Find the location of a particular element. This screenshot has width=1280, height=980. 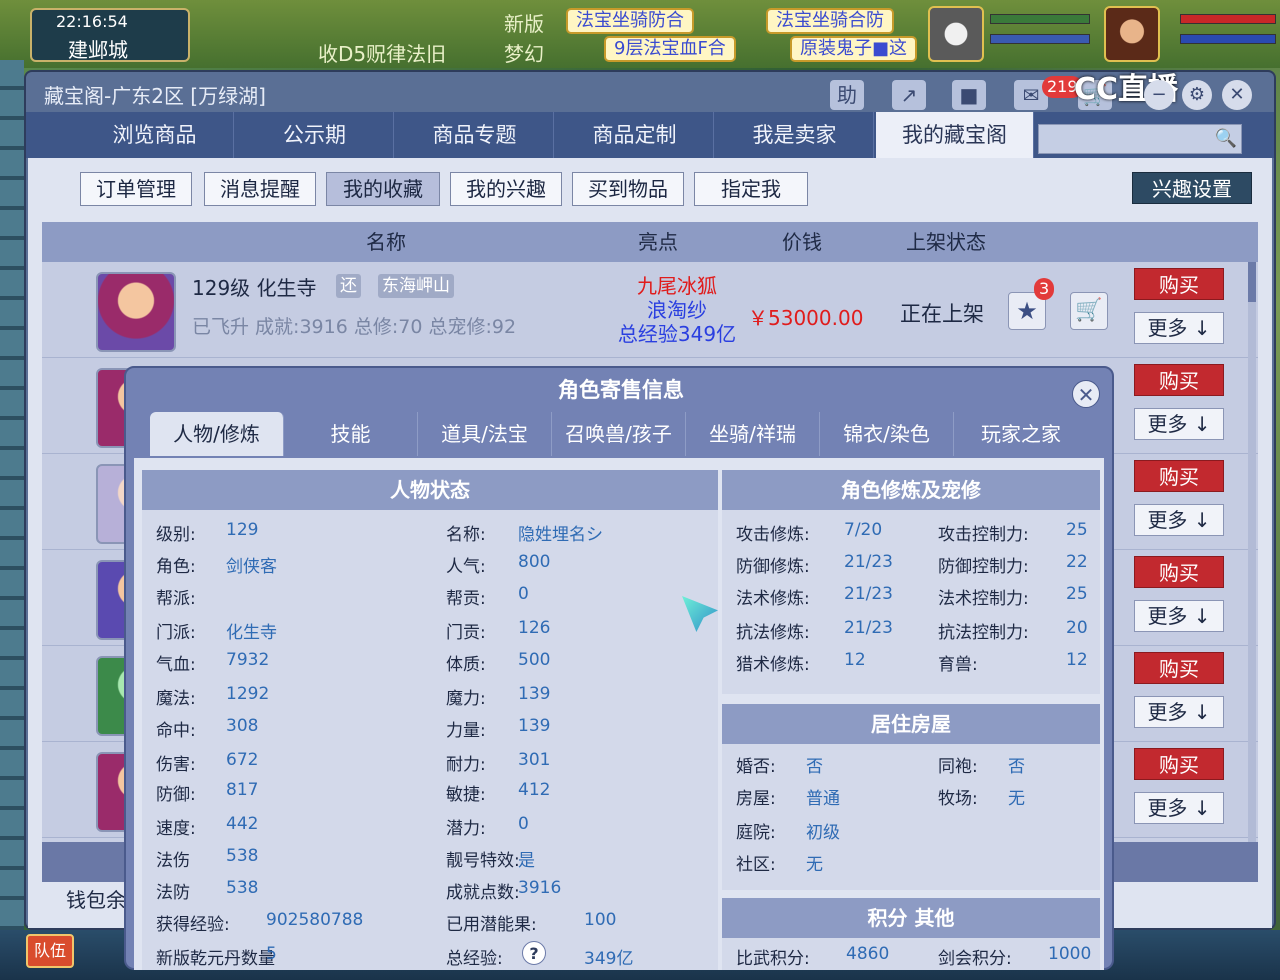

add-to-cart-icon: 🛒 is located at coordinates (1089, 311).